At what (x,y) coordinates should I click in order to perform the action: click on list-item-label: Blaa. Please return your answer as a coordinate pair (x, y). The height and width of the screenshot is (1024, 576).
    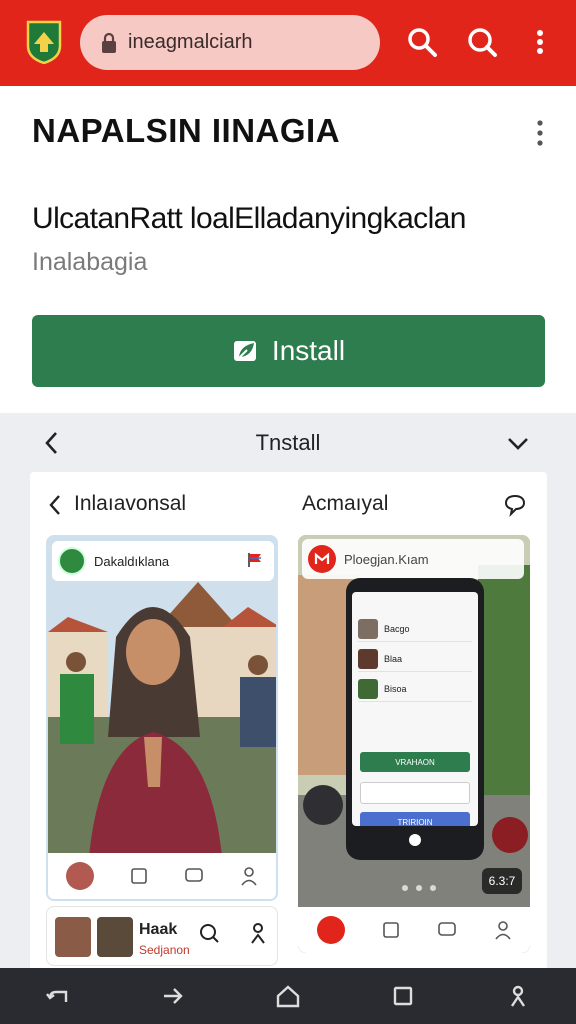
    Looking at the image, I should click on (393, 658).